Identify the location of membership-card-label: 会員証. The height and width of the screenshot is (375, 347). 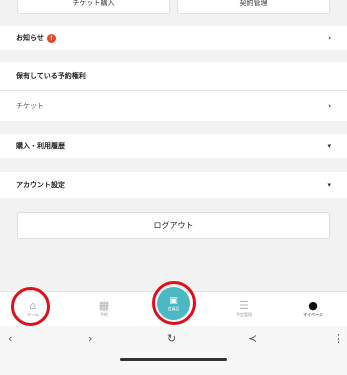
(173, 308).